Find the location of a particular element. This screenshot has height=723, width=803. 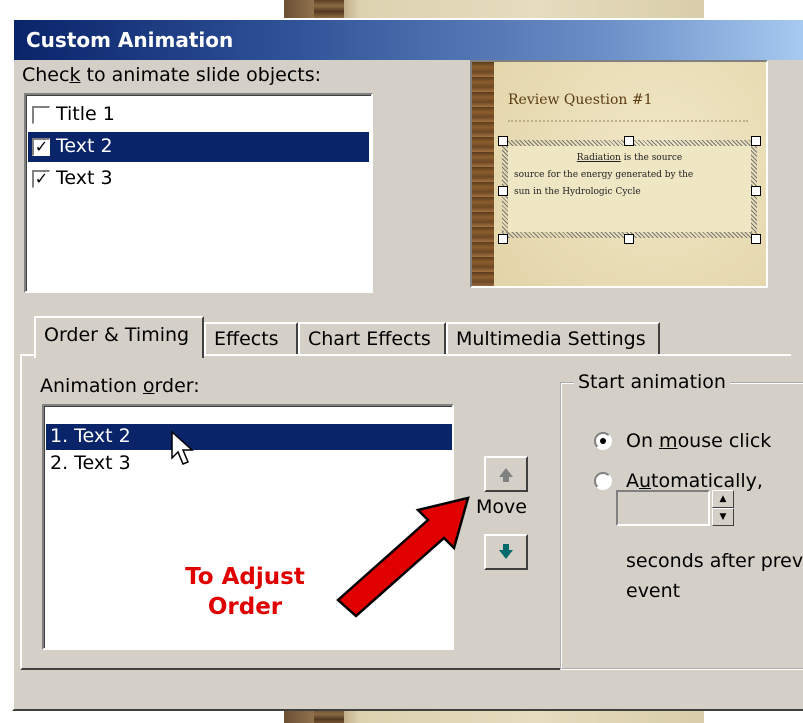

preview-heading: Review Question #1 is located at coordinates (580, 100).